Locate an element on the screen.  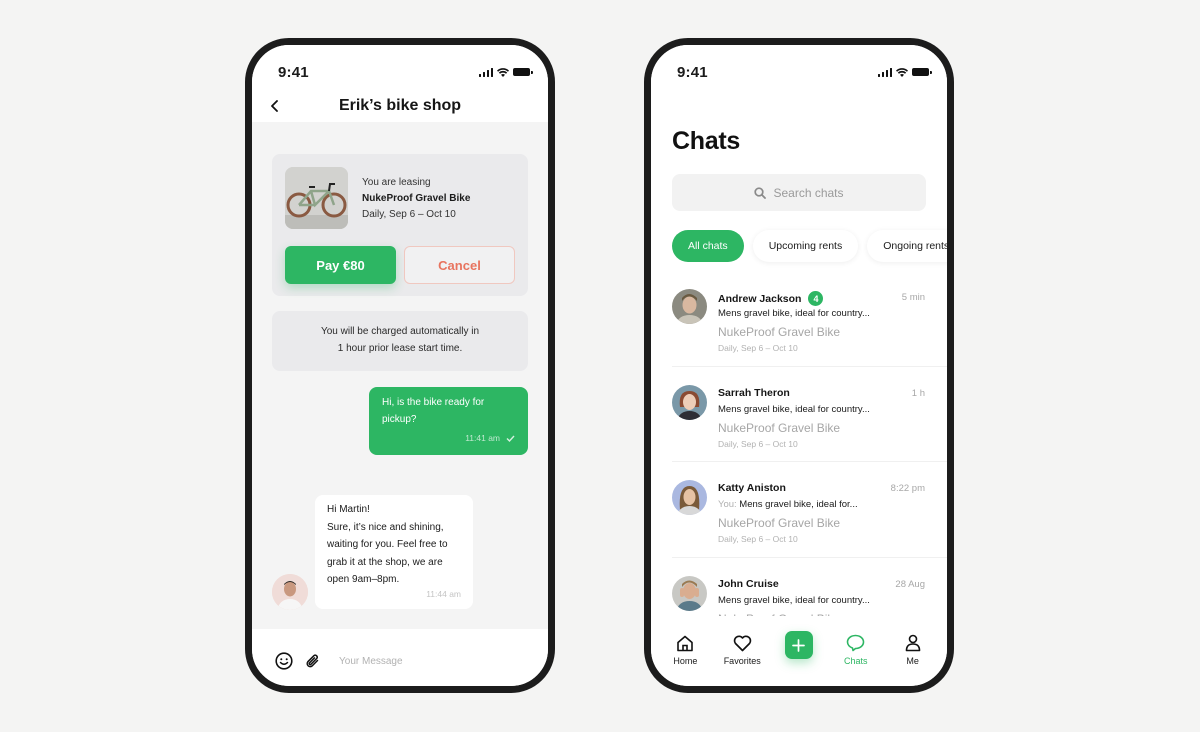
emoji-icon is located at coordinates (284, 661).